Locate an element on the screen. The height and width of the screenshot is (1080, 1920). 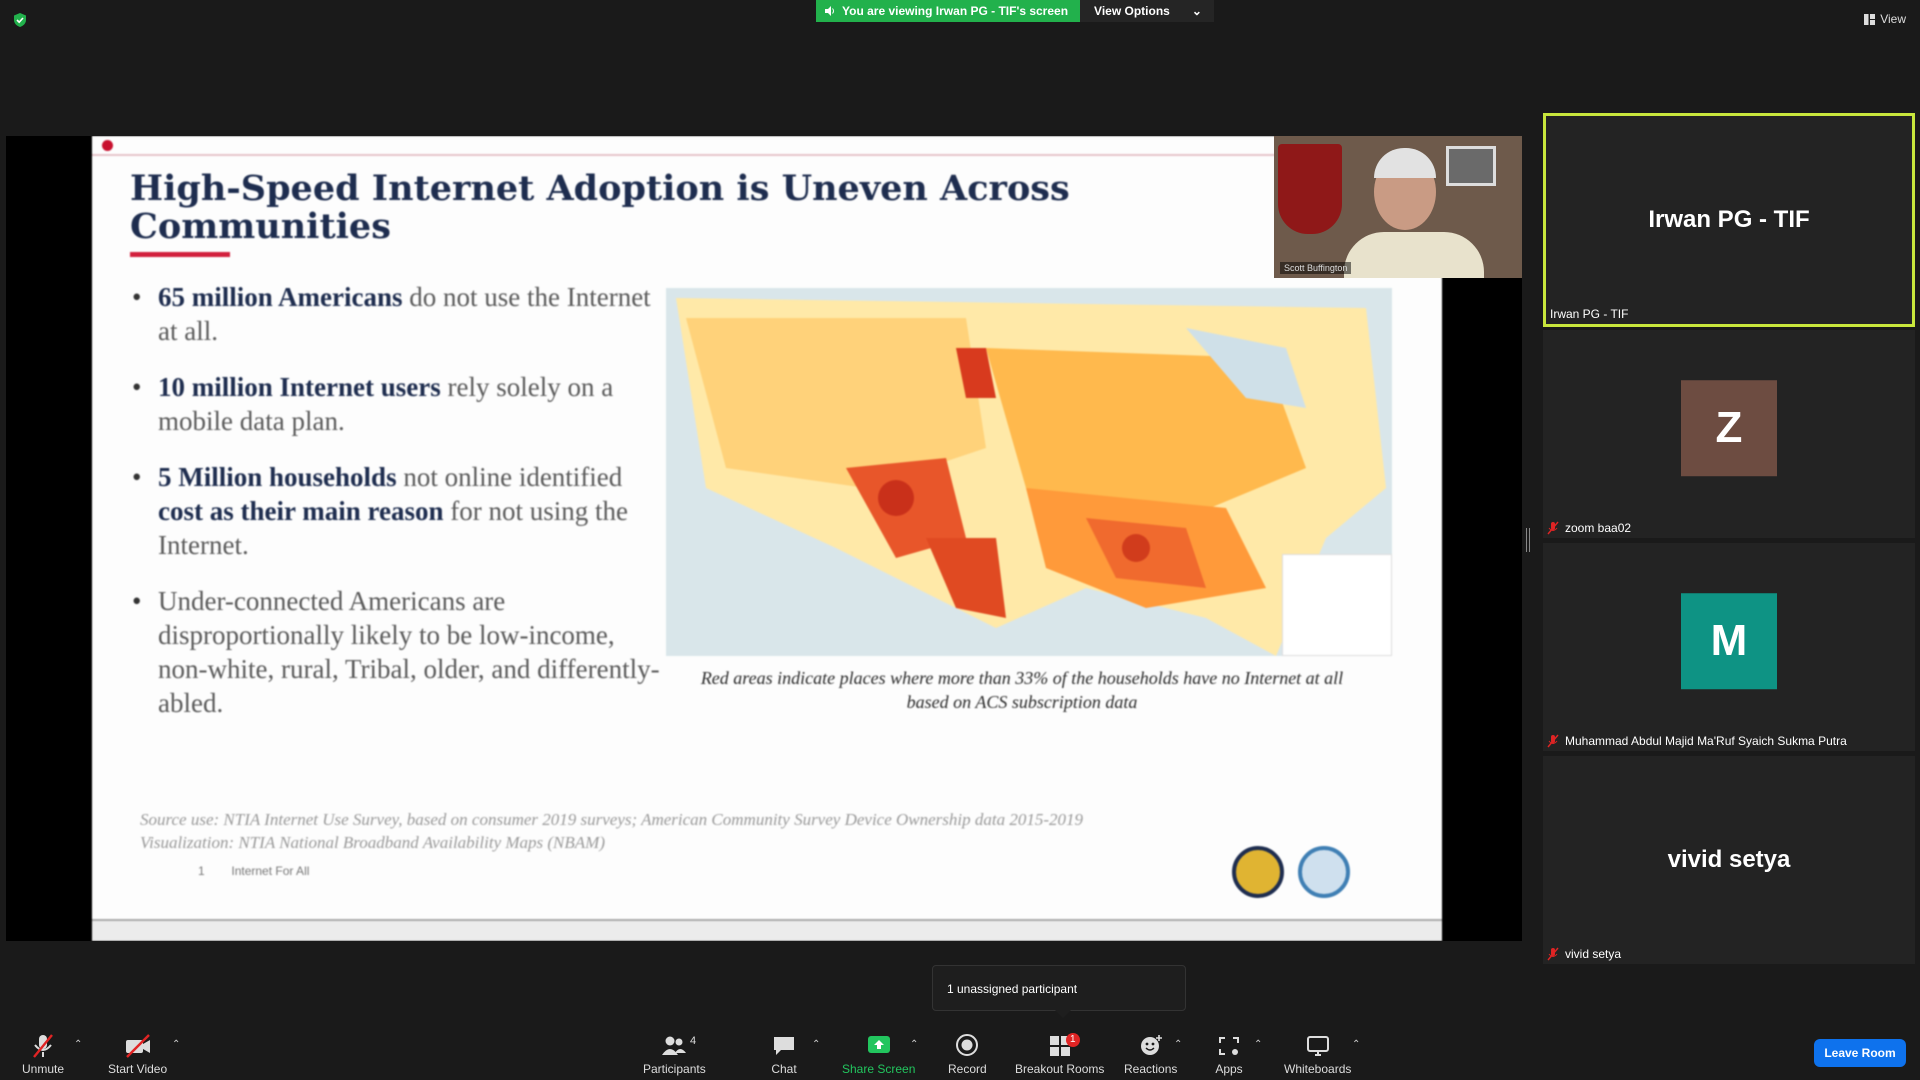
map-legend is located at coordinates (1337, 605).